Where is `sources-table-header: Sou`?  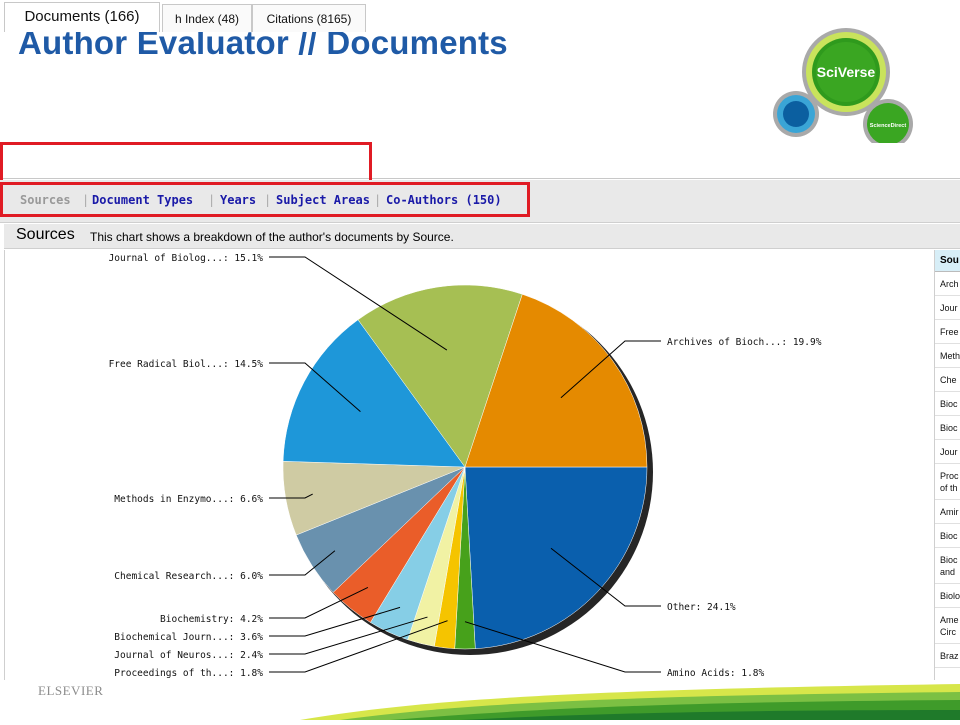
sources-table-header: Sou is located at coordinates (947, 261).